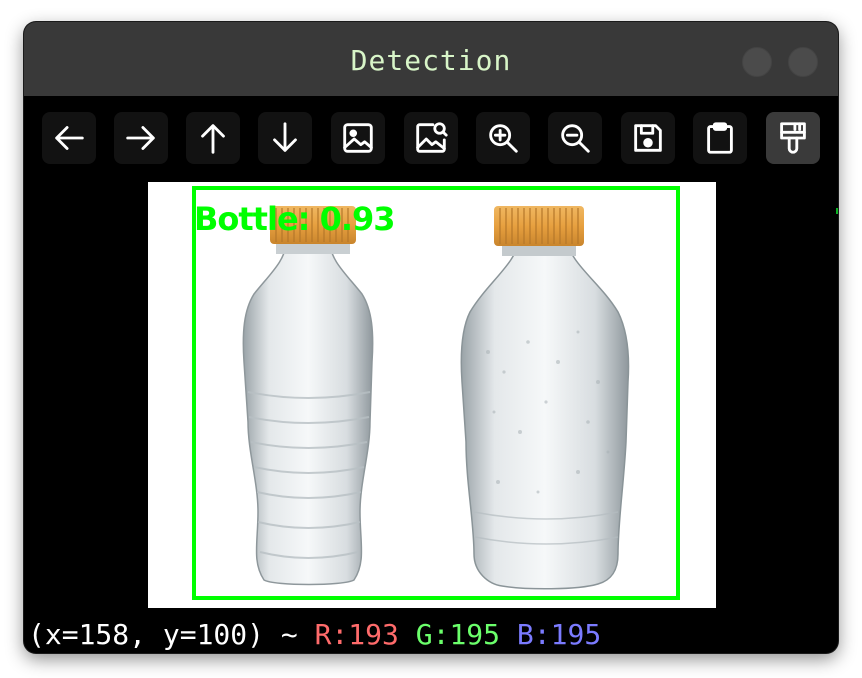 The image size is (862, 678). I want to click on arrow-right-icon, so click(140, 138).